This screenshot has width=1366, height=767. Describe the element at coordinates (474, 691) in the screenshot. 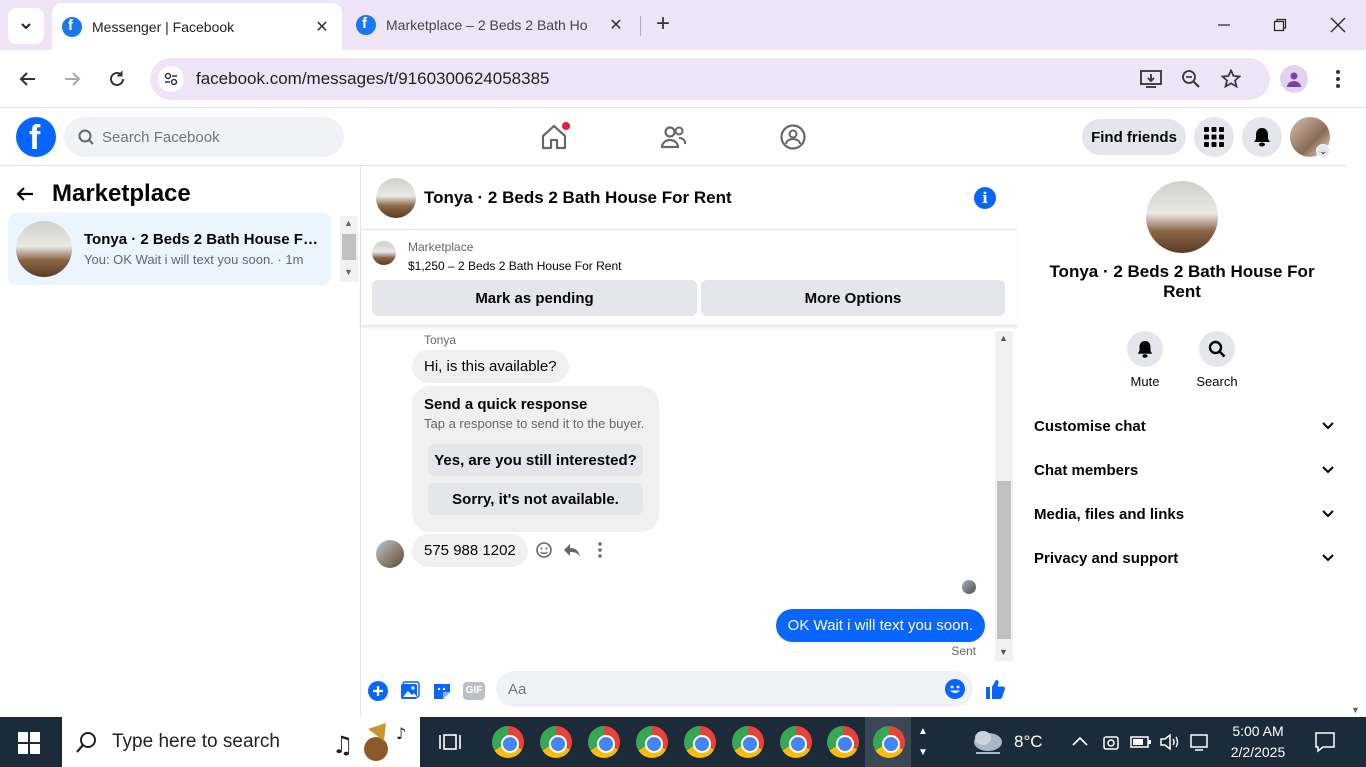

I see `gif-icon: GIF` at that location.